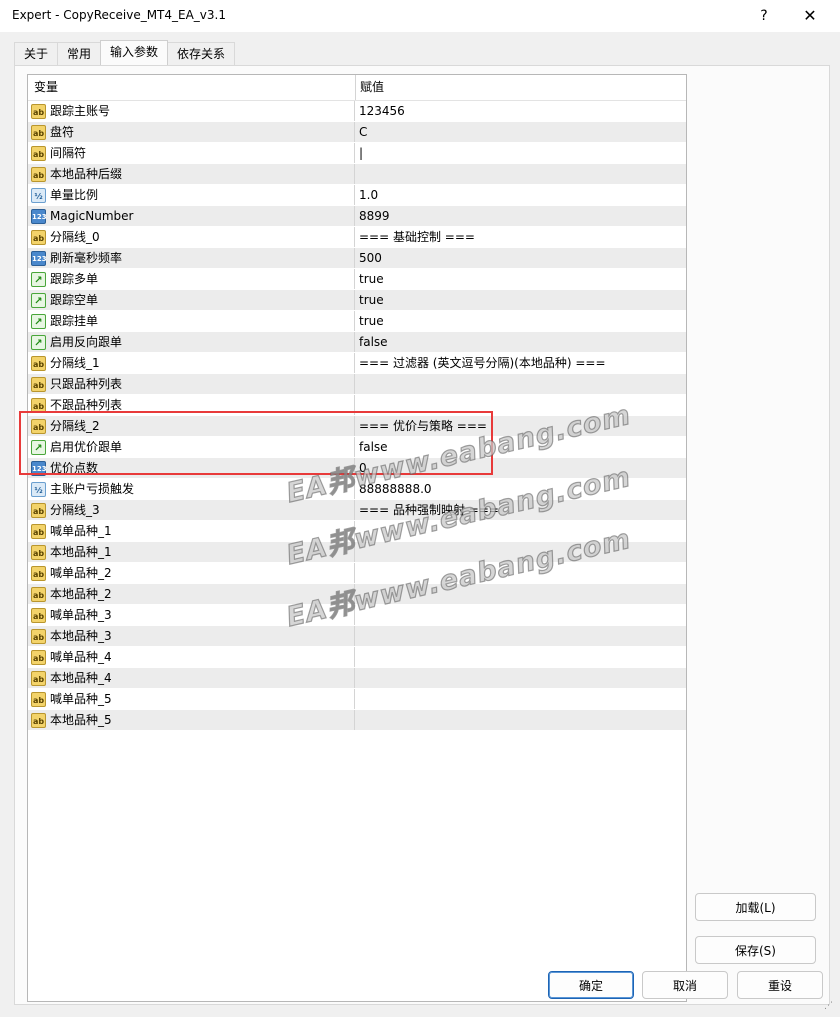 Image resolution: width=840 pixels, height=1017 pixels. I want to click on tab-strip: 关于 常用 输入参数 依存关系, so click(125, 53).